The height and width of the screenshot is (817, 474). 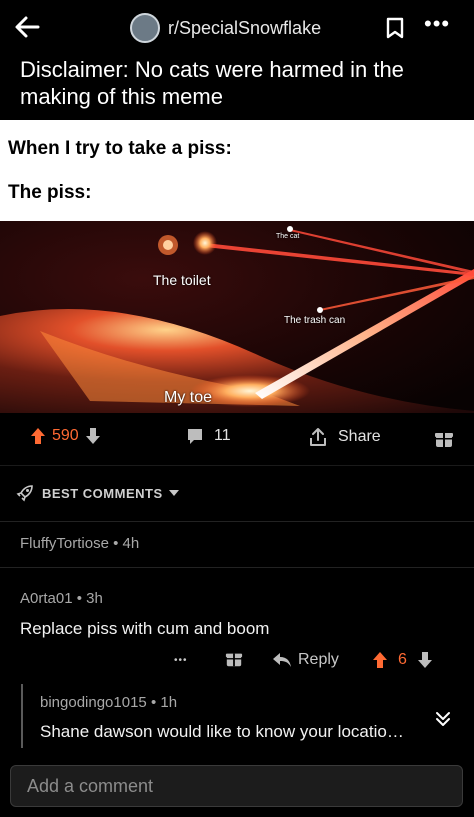 I want to click on reply-button: Reply, so click(x=305, y=660).